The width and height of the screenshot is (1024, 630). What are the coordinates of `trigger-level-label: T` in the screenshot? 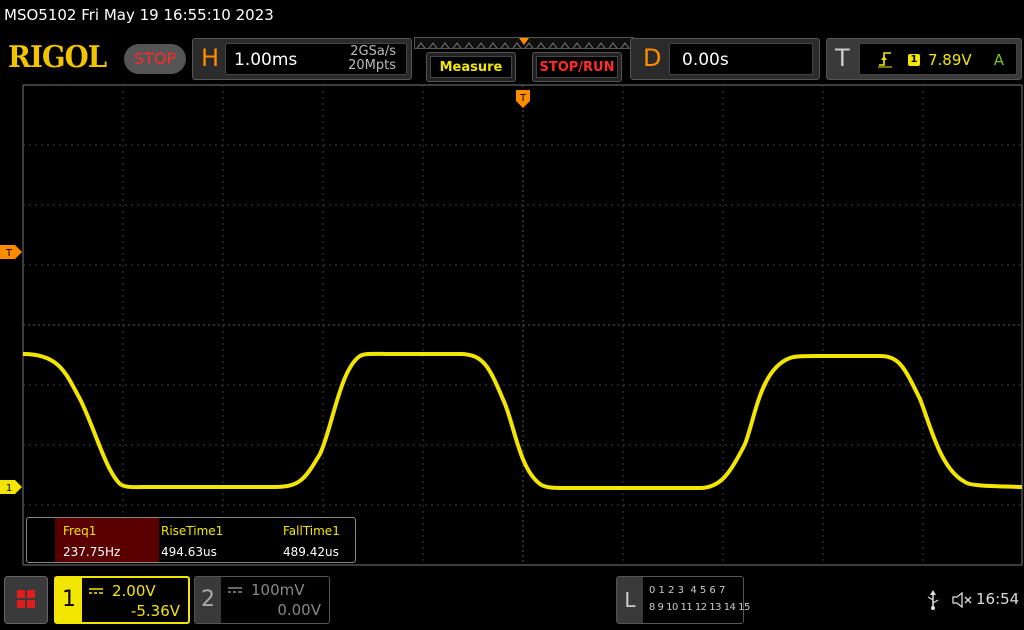 It's located at (9, 253).